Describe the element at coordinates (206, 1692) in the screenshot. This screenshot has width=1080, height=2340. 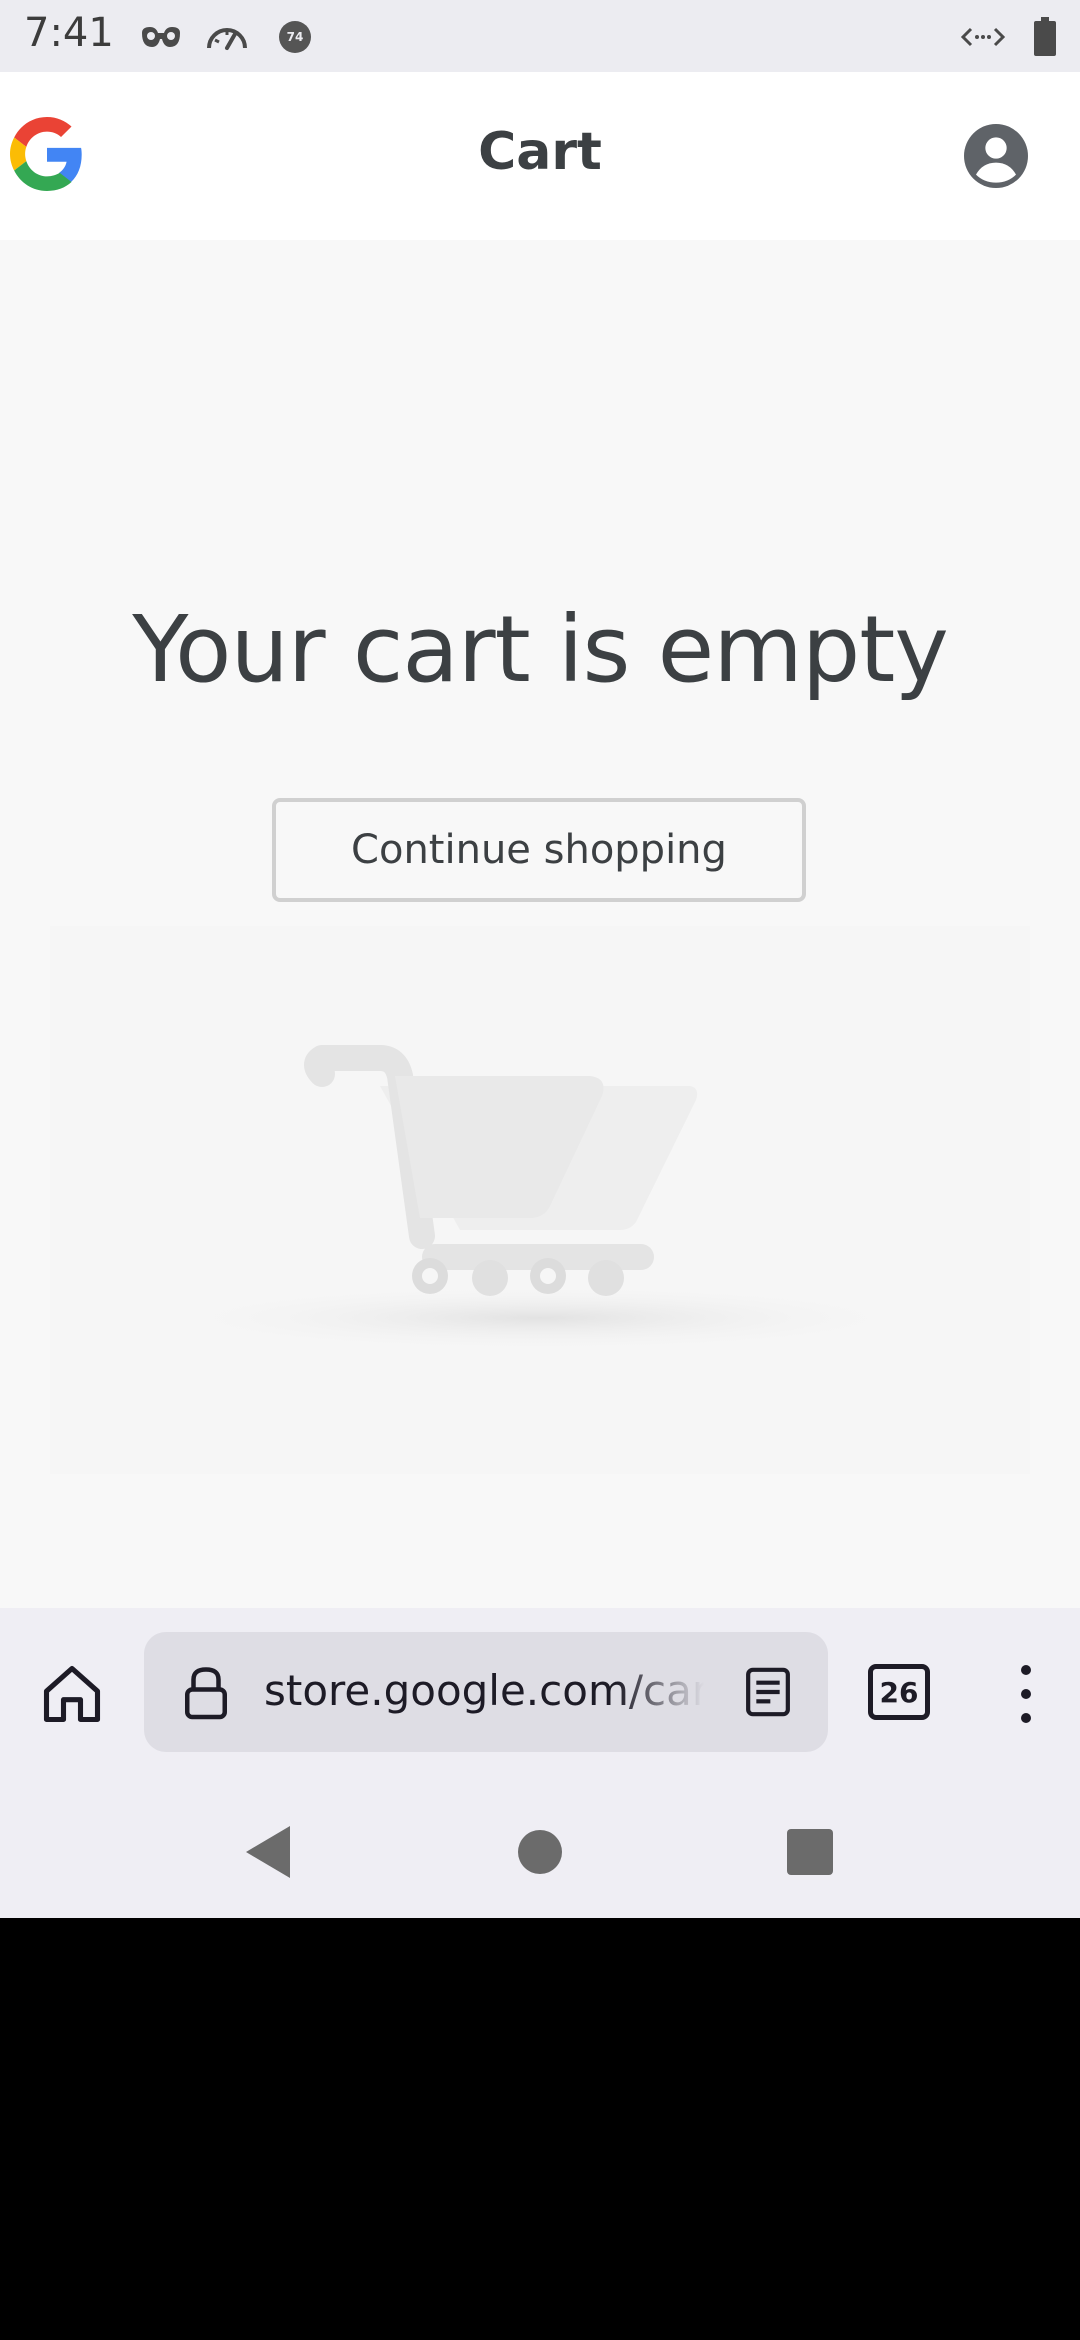
I see `lock-icon` at that location.